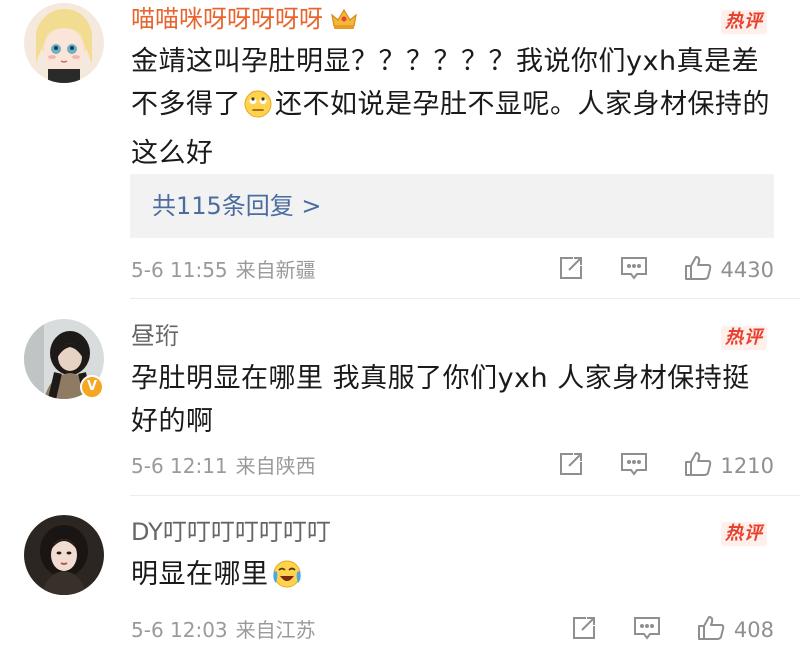  I want to click on comment-meta: 5-6 11:55 来自新疆, so click(223, 270).